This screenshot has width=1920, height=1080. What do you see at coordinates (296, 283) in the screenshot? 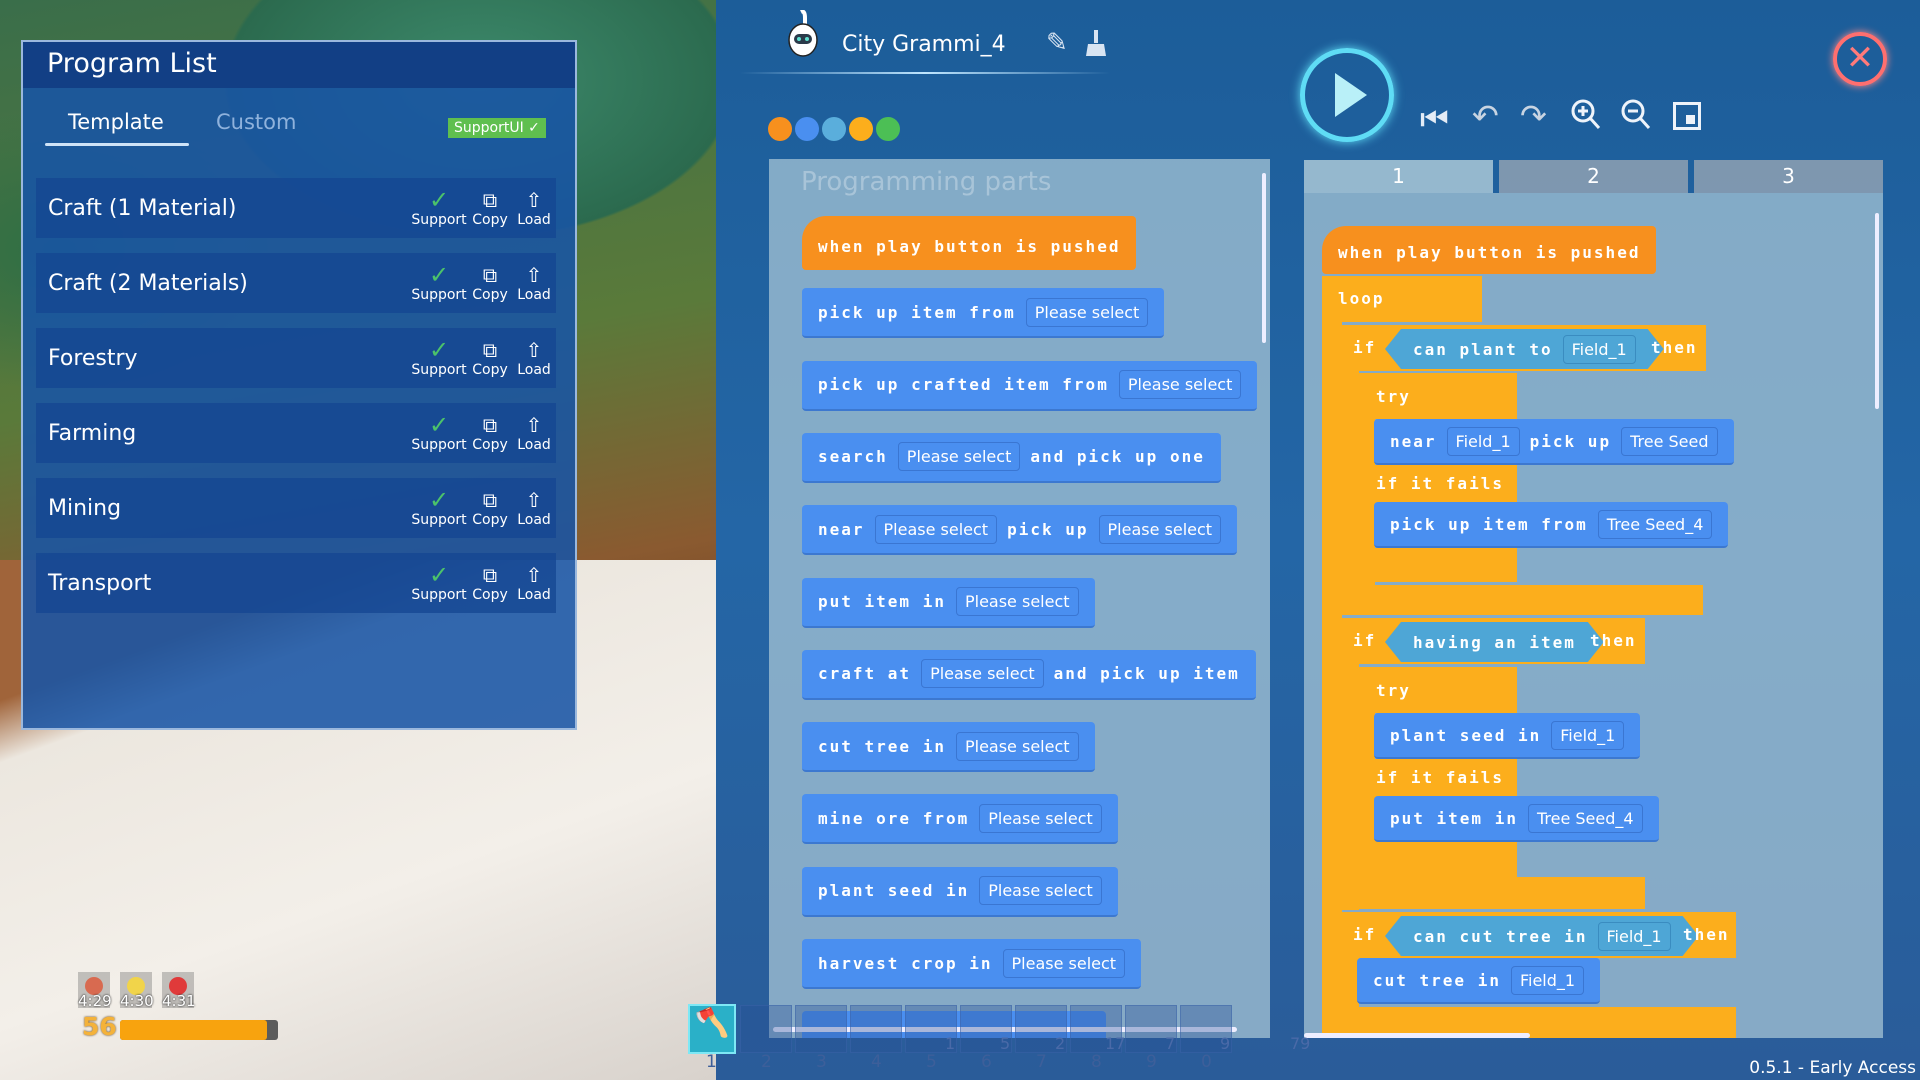
I see `program-list-item: Craft (2 Materials) ✓ Support ⧉ Copy ⇧ Load` at bounding box center [296, 283].